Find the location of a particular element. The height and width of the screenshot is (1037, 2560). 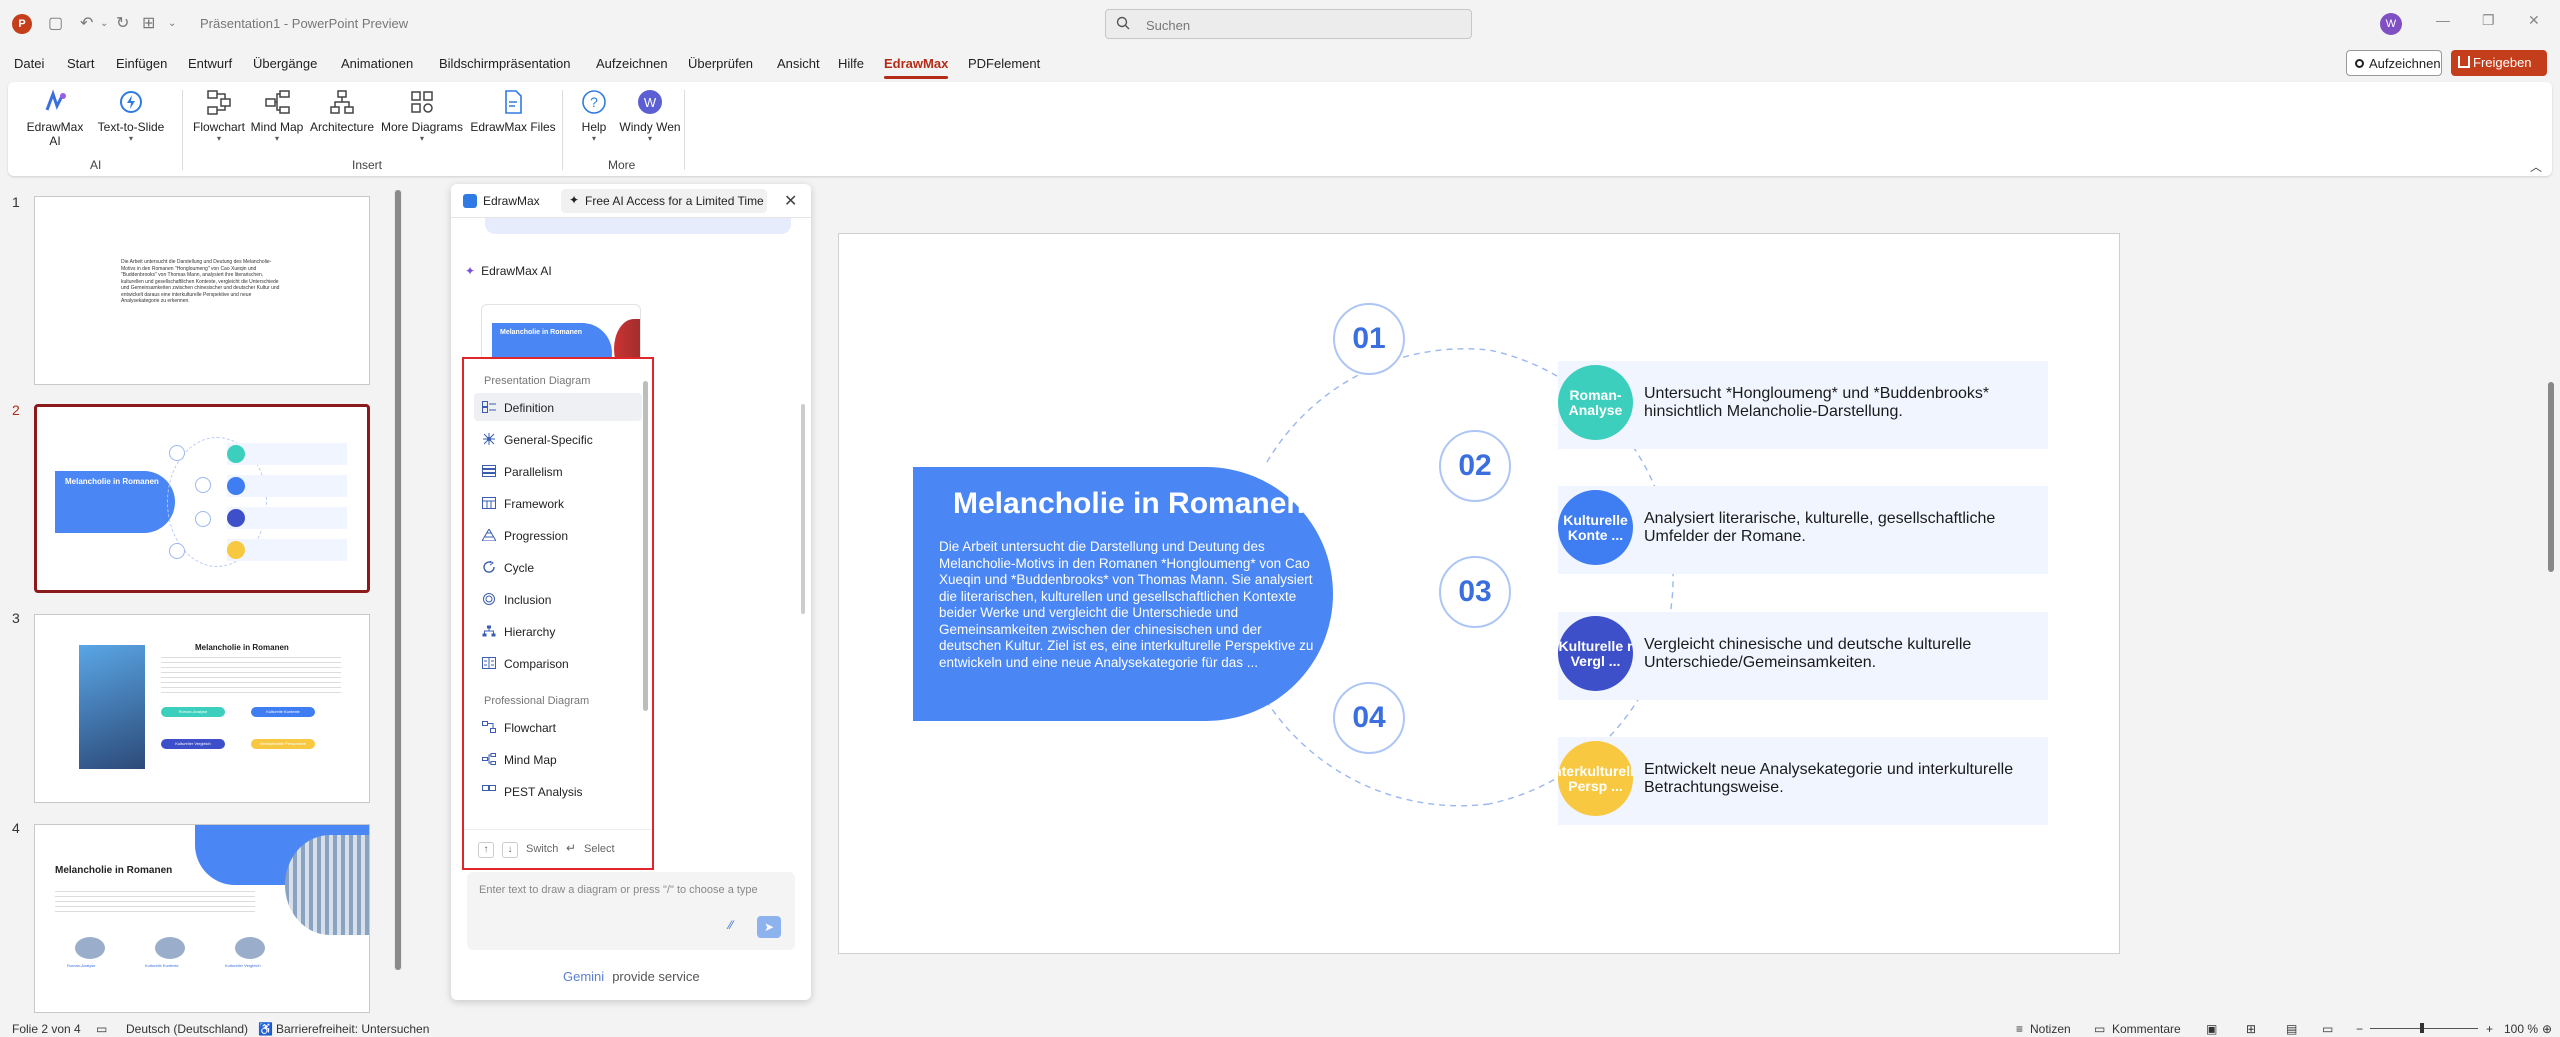

edrawmax-files-button: EdrawMax Files is located at coordinates (513, 111).